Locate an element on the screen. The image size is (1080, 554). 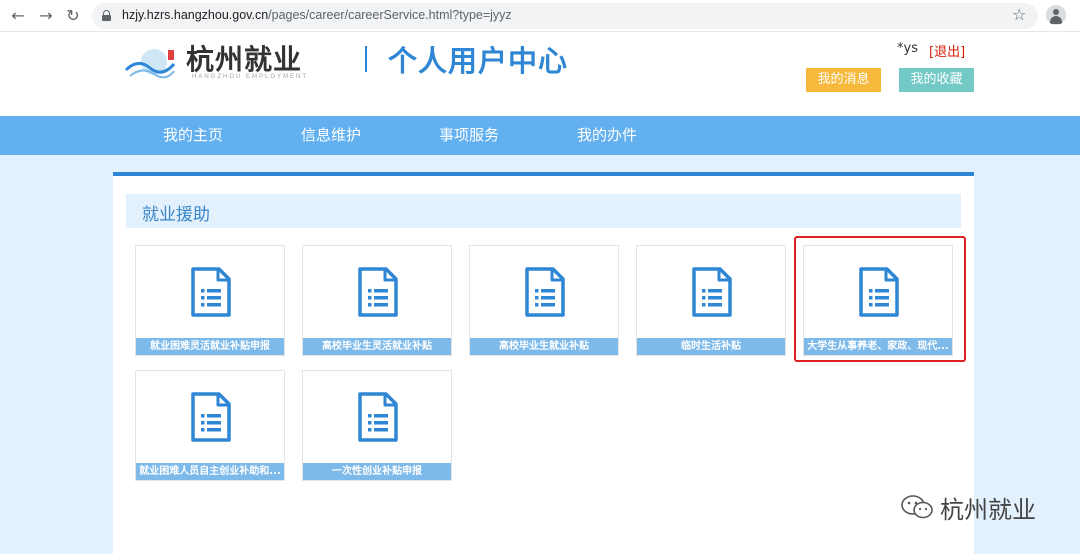
service-card: 一次性创业补贴申报 is located at coordinates (377, 425).